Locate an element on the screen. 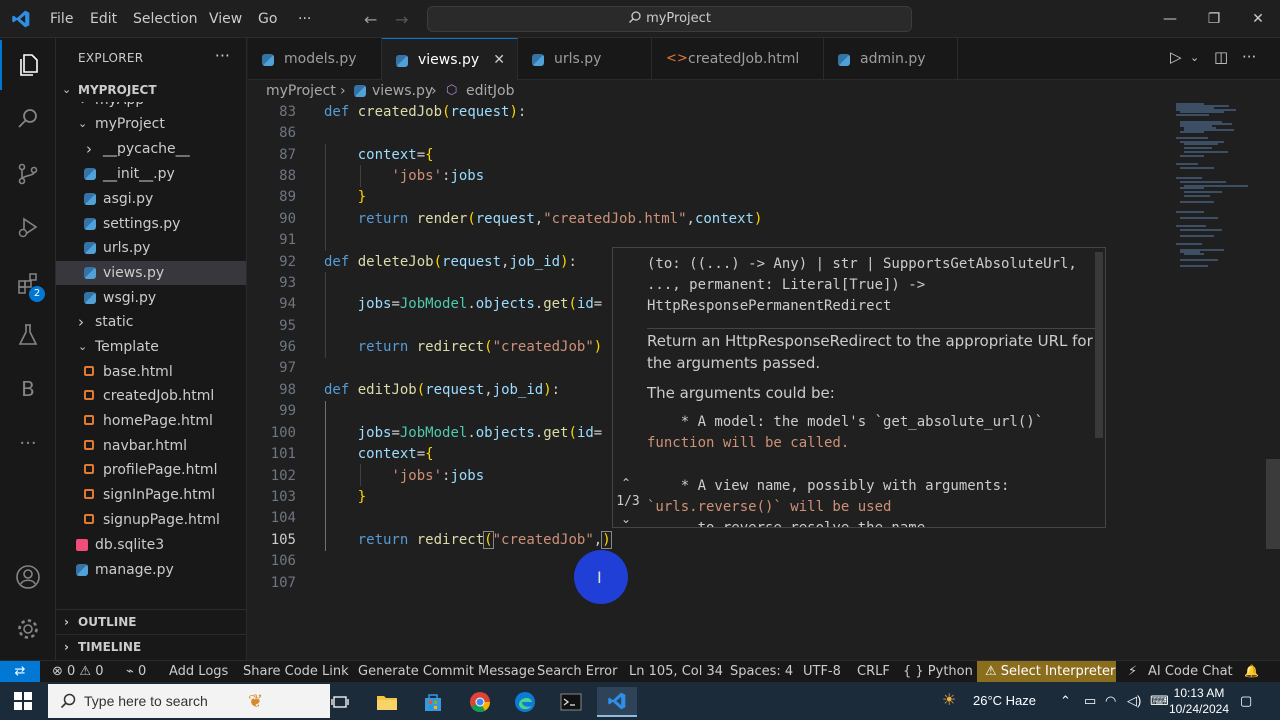  project-root-header: ⌄ MYPROJECT is located at coordinates (151, 90).